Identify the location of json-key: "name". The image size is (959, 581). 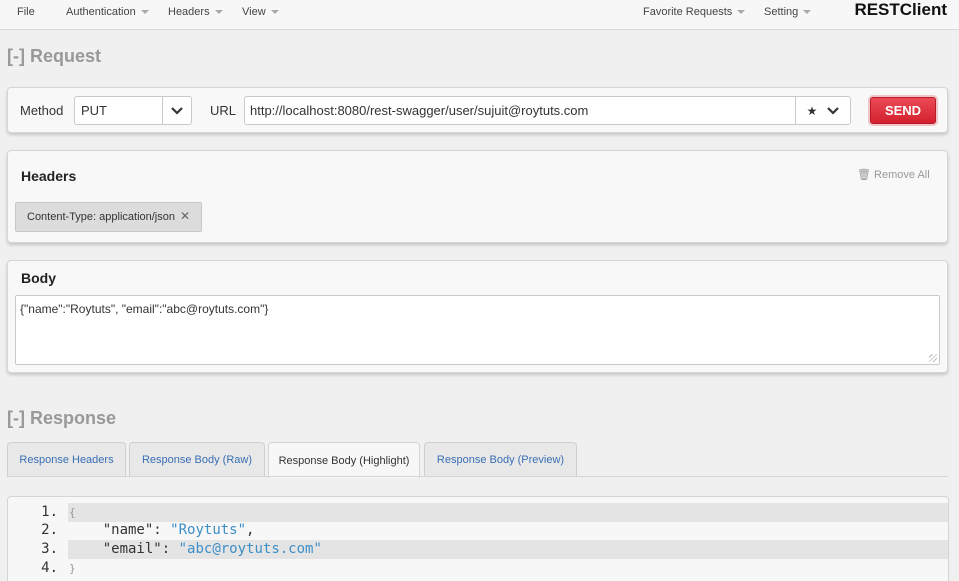
(128, 530).